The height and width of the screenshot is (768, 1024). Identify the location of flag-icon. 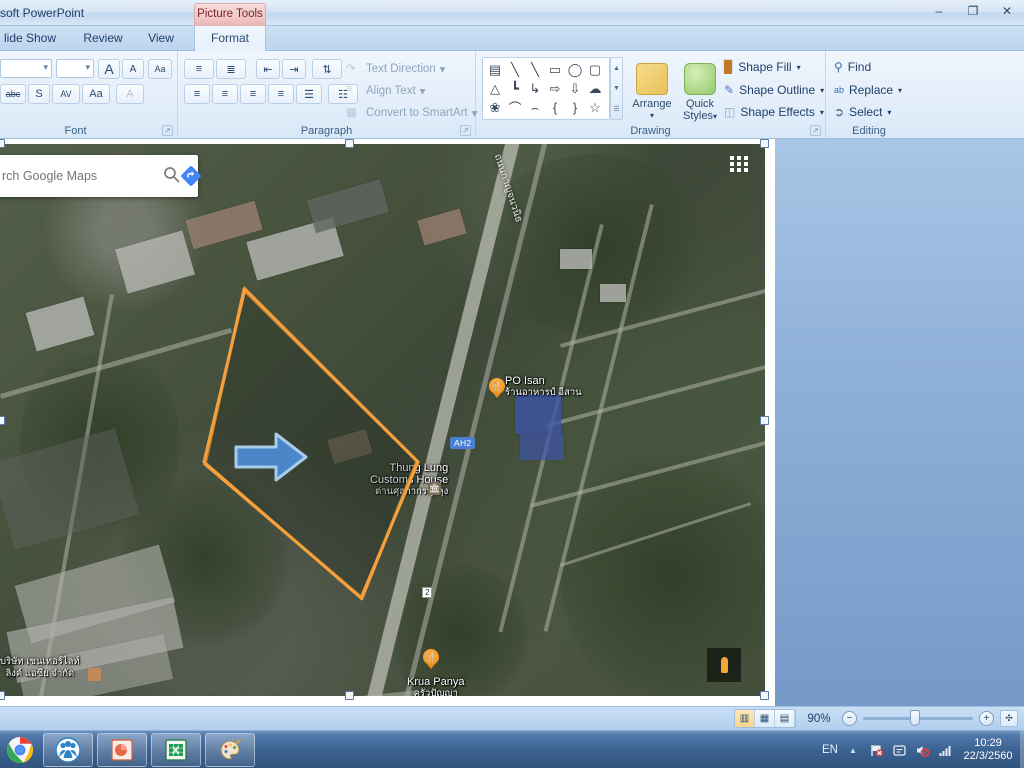
(876, 750).